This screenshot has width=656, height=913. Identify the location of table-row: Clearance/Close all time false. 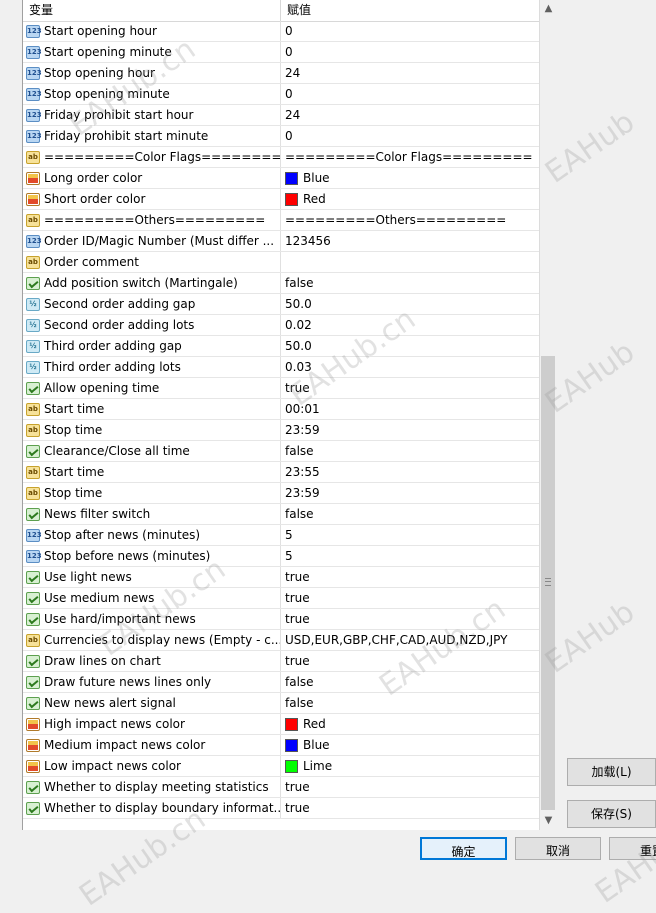
(281, 451).